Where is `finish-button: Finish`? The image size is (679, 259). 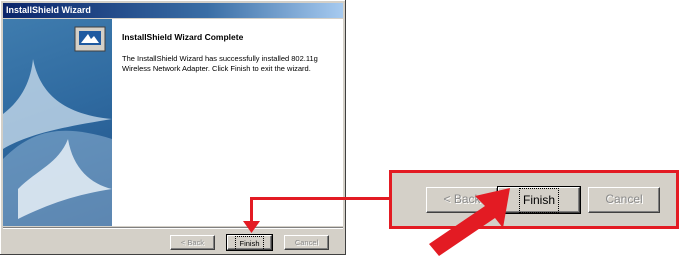
finish-button: Finish is located at coordinates (249, 242).